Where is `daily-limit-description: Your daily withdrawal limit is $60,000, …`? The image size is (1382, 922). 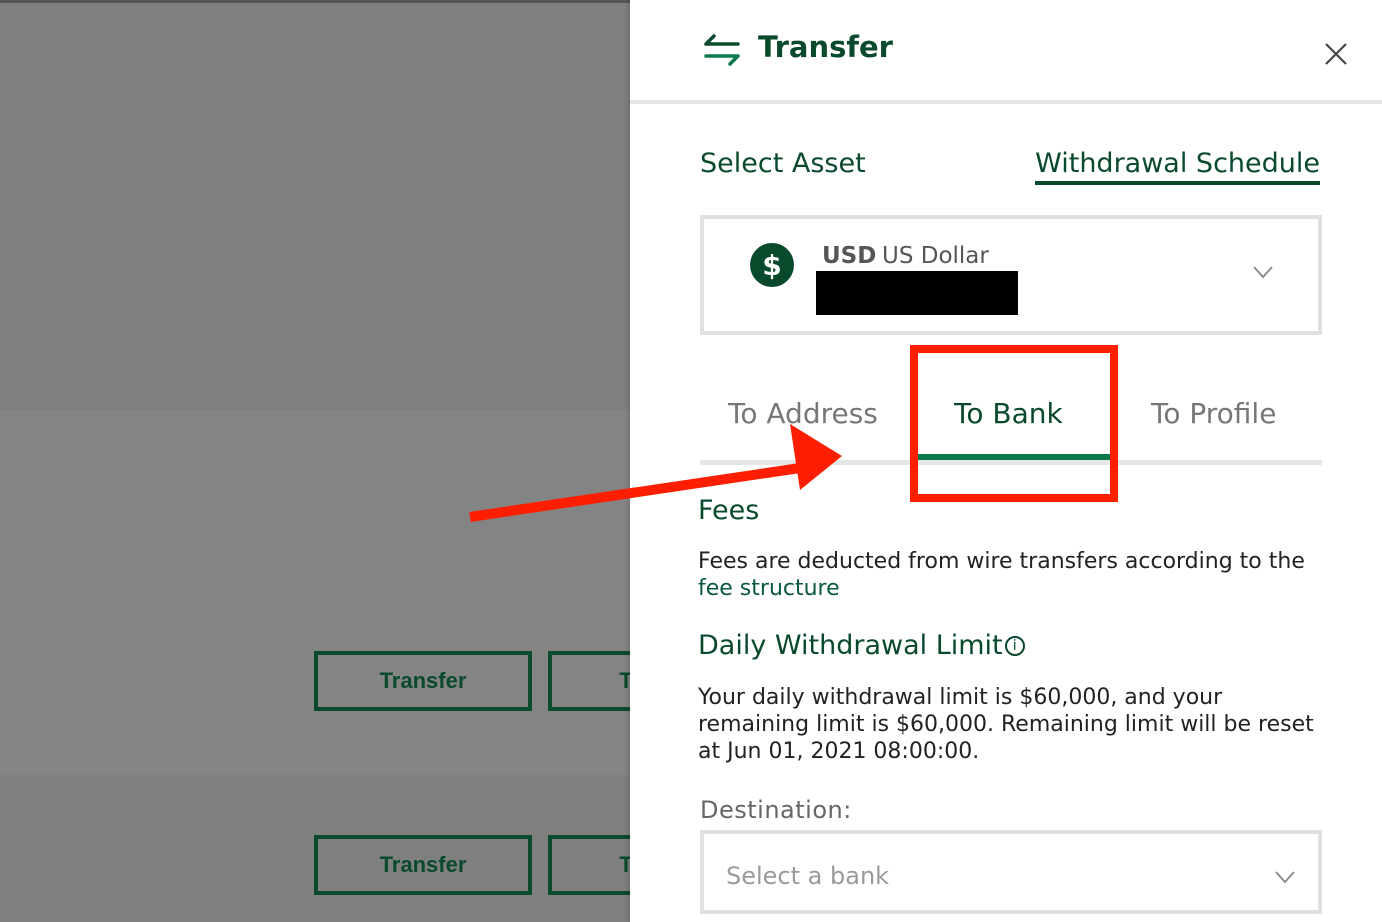 daily-limit-description: Your daily withdrawal limit is $60,000, … is located at coordinates (1006, 724).